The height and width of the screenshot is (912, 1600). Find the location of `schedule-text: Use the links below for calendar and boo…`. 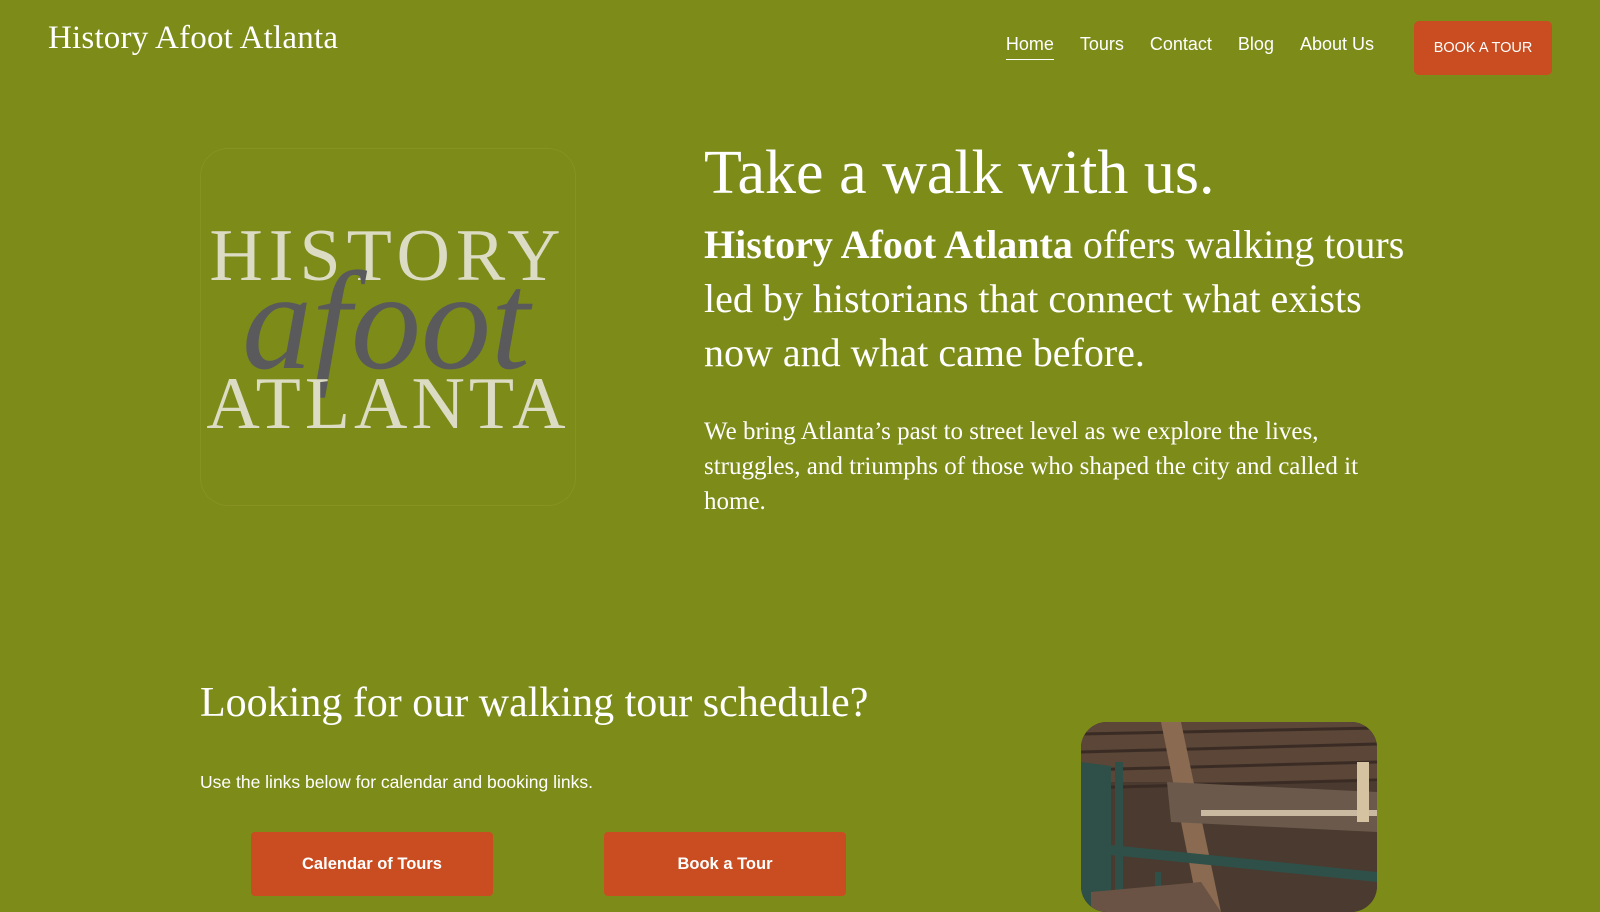

schedule-text: Use the links below for calendar and boo… is located at coordinates (396, 782).